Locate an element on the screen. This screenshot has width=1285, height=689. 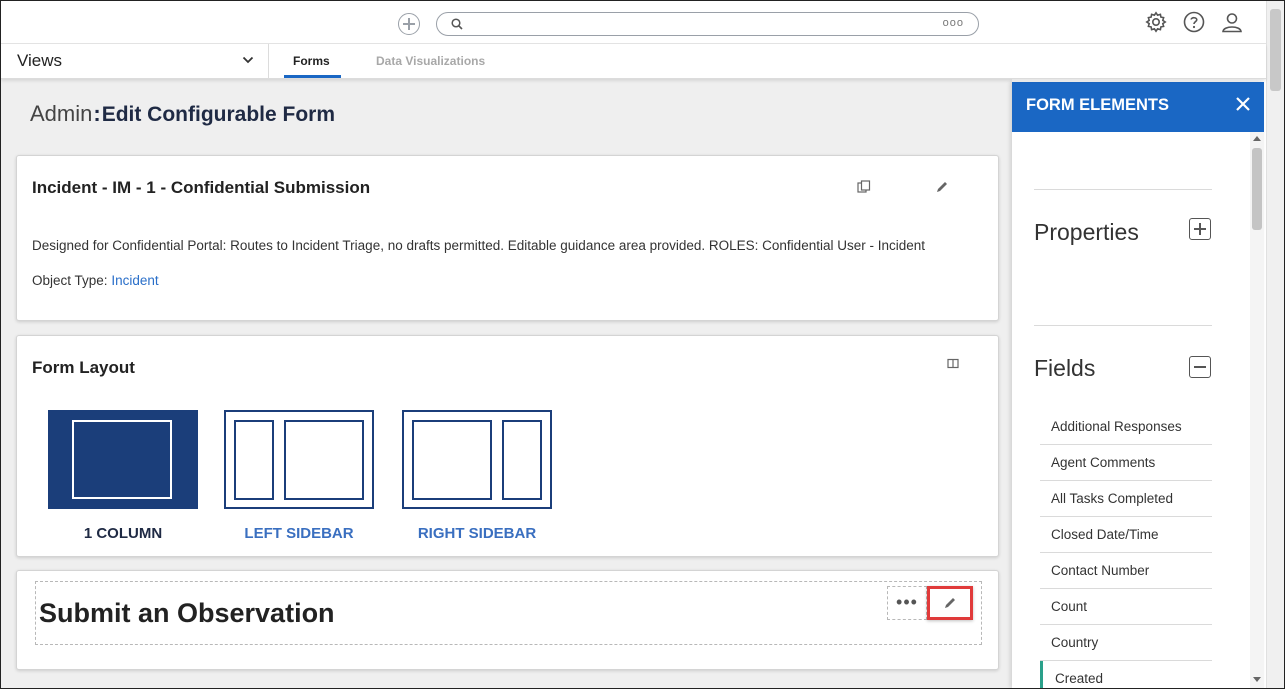
views-dropdown: Views is located at coordinates (135, 61).